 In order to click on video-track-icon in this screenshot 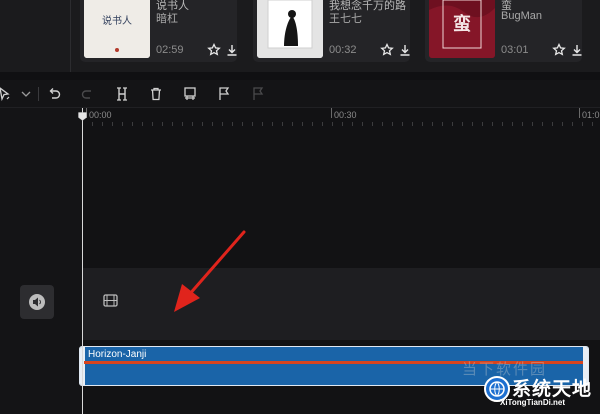, I will do `click(110, 300)`.